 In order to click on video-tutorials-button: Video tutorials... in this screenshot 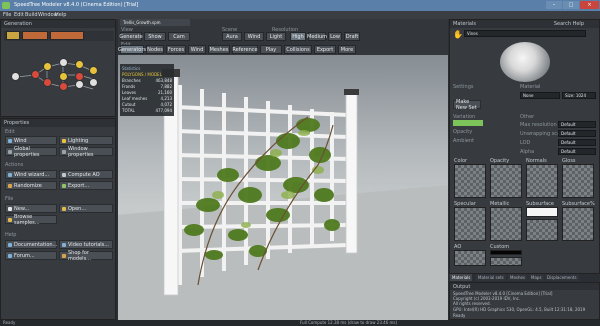, I will do `click(86, 244)`.